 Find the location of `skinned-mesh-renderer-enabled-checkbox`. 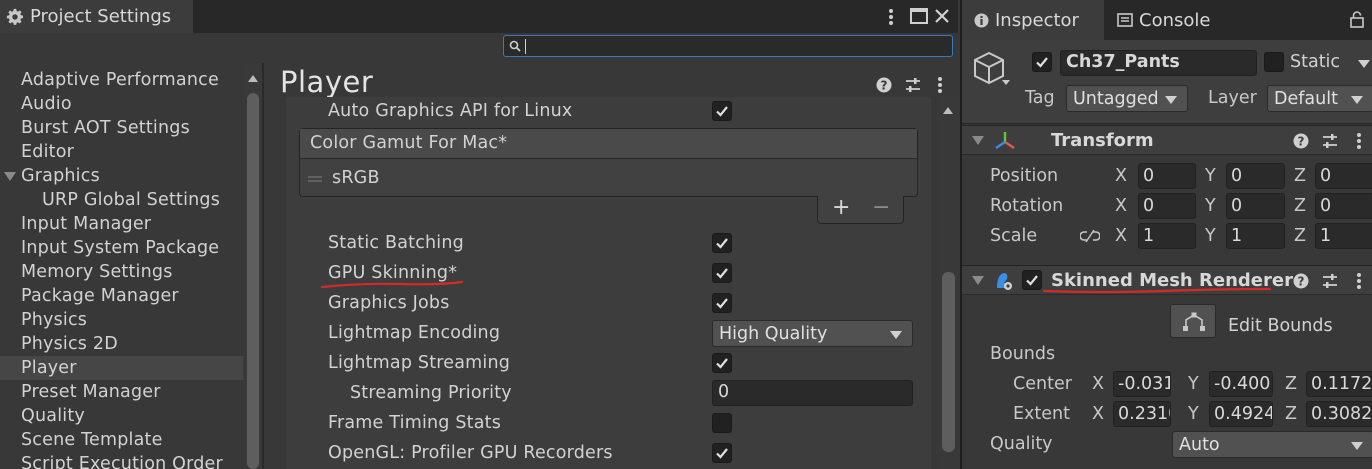

skinned-mesh-renderer-enabled-checkbox is located at coordinates (1032, 280).